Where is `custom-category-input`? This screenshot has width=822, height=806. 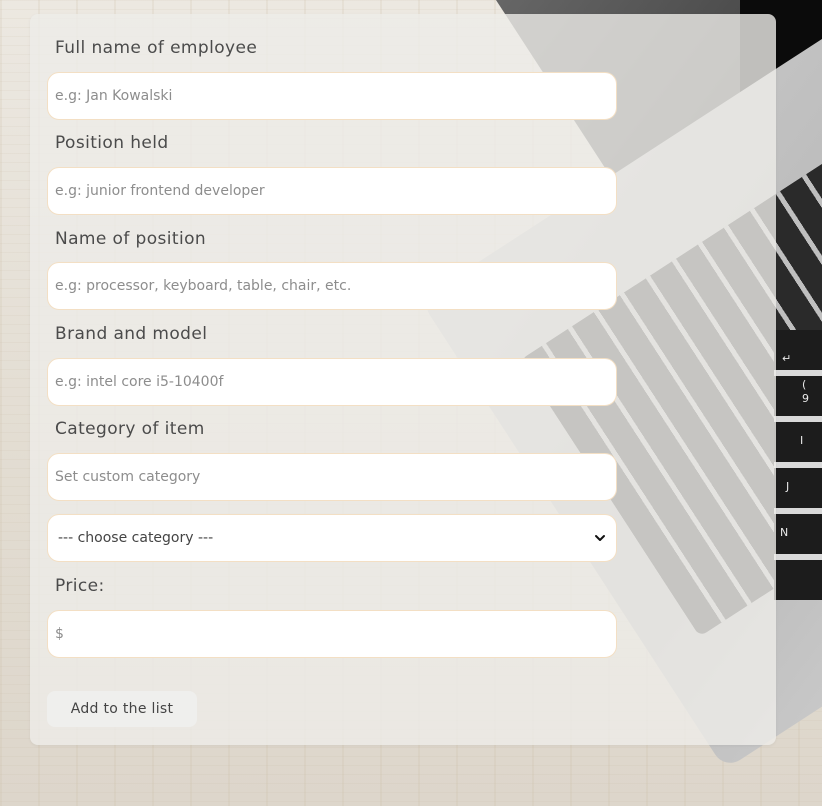 custom-category-input is located at coordinates (332, 477).